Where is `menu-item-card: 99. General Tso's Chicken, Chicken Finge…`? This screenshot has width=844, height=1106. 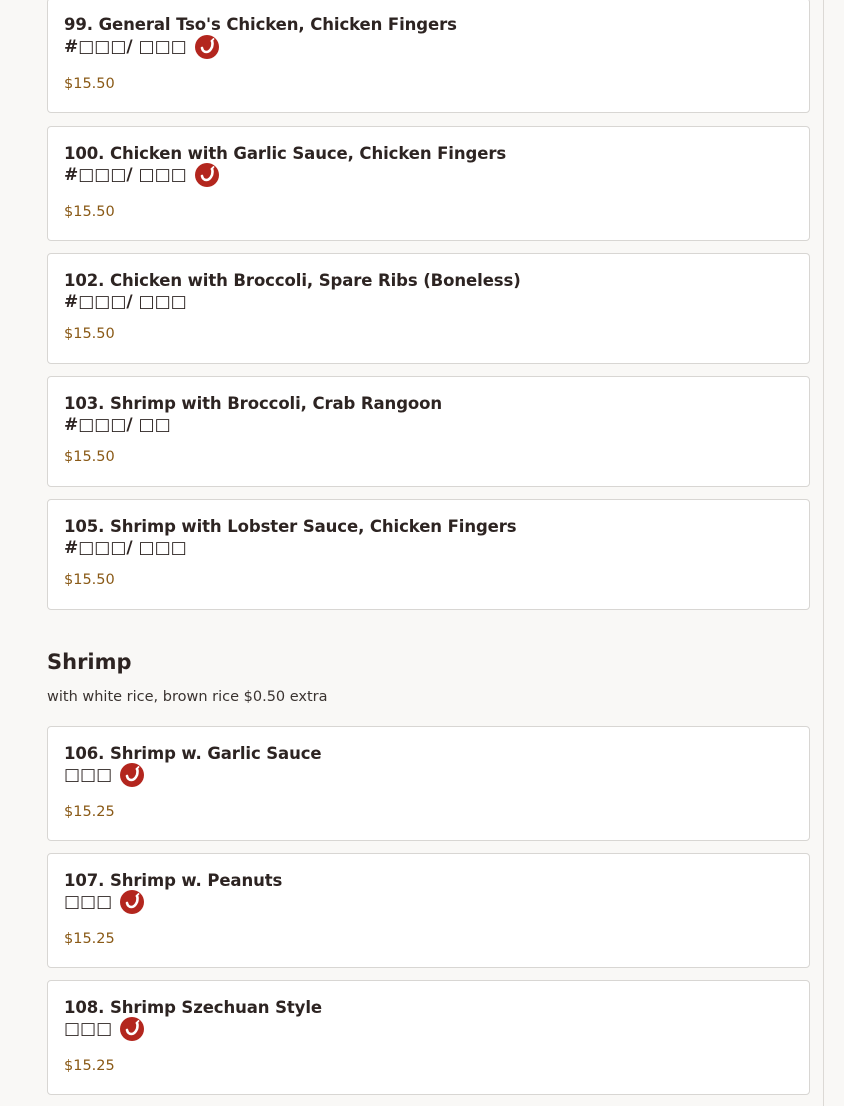
menu-item-card: 99. General Tso's Chicken, Chicken Finge… is located at coordinates (428, 56).